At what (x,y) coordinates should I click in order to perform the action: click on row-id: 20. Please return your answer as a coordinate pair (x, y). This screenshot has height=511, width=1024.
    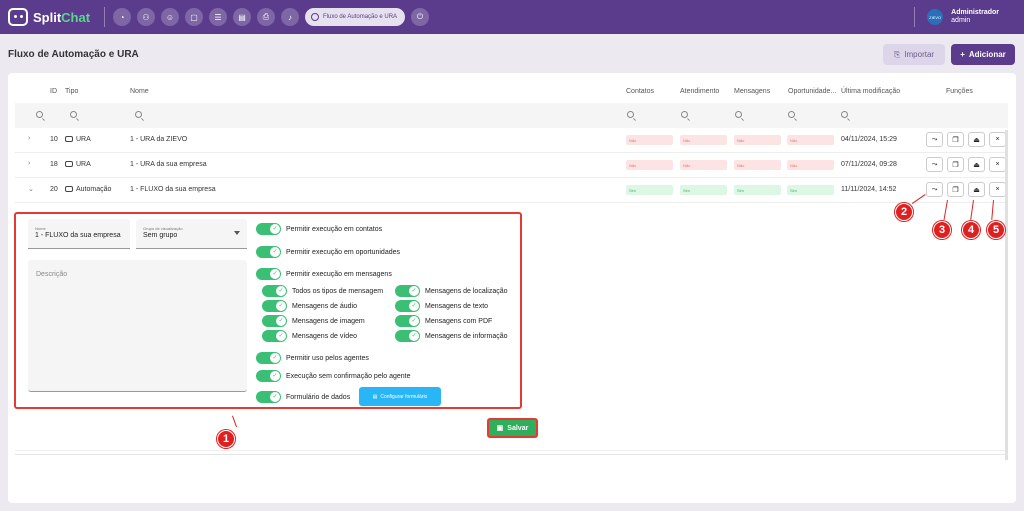
    Looking at the image, I should click on (54, 189).